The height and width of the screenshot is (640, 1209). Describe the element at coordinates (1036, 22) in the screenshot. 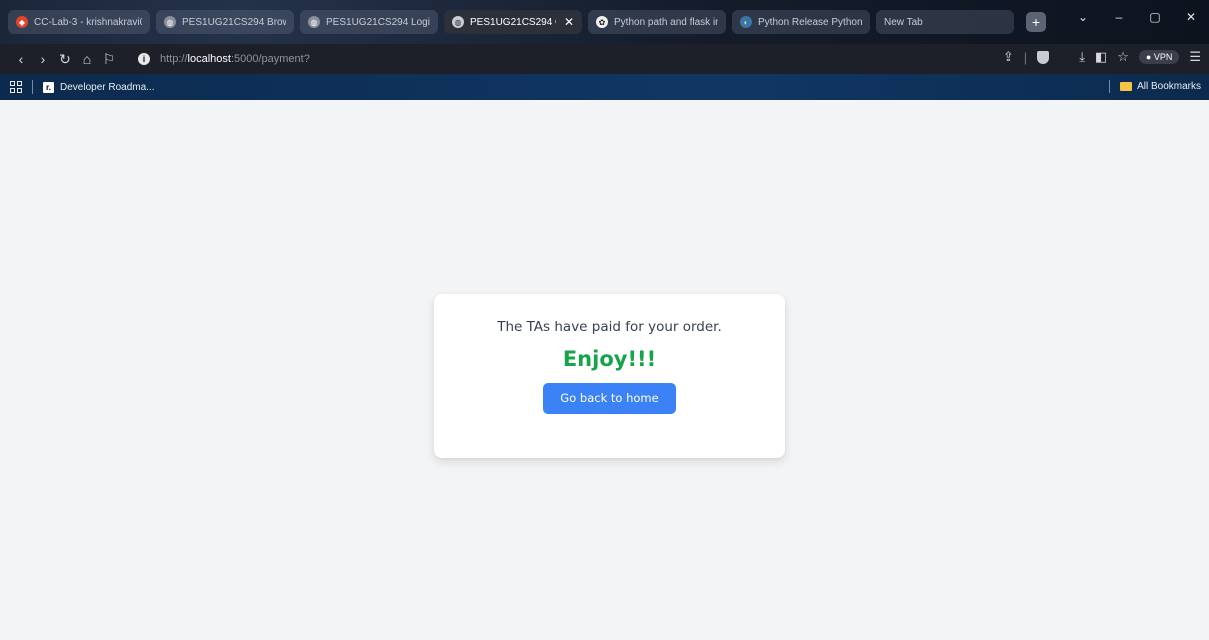

I see `new-tab-button: +` at that location.